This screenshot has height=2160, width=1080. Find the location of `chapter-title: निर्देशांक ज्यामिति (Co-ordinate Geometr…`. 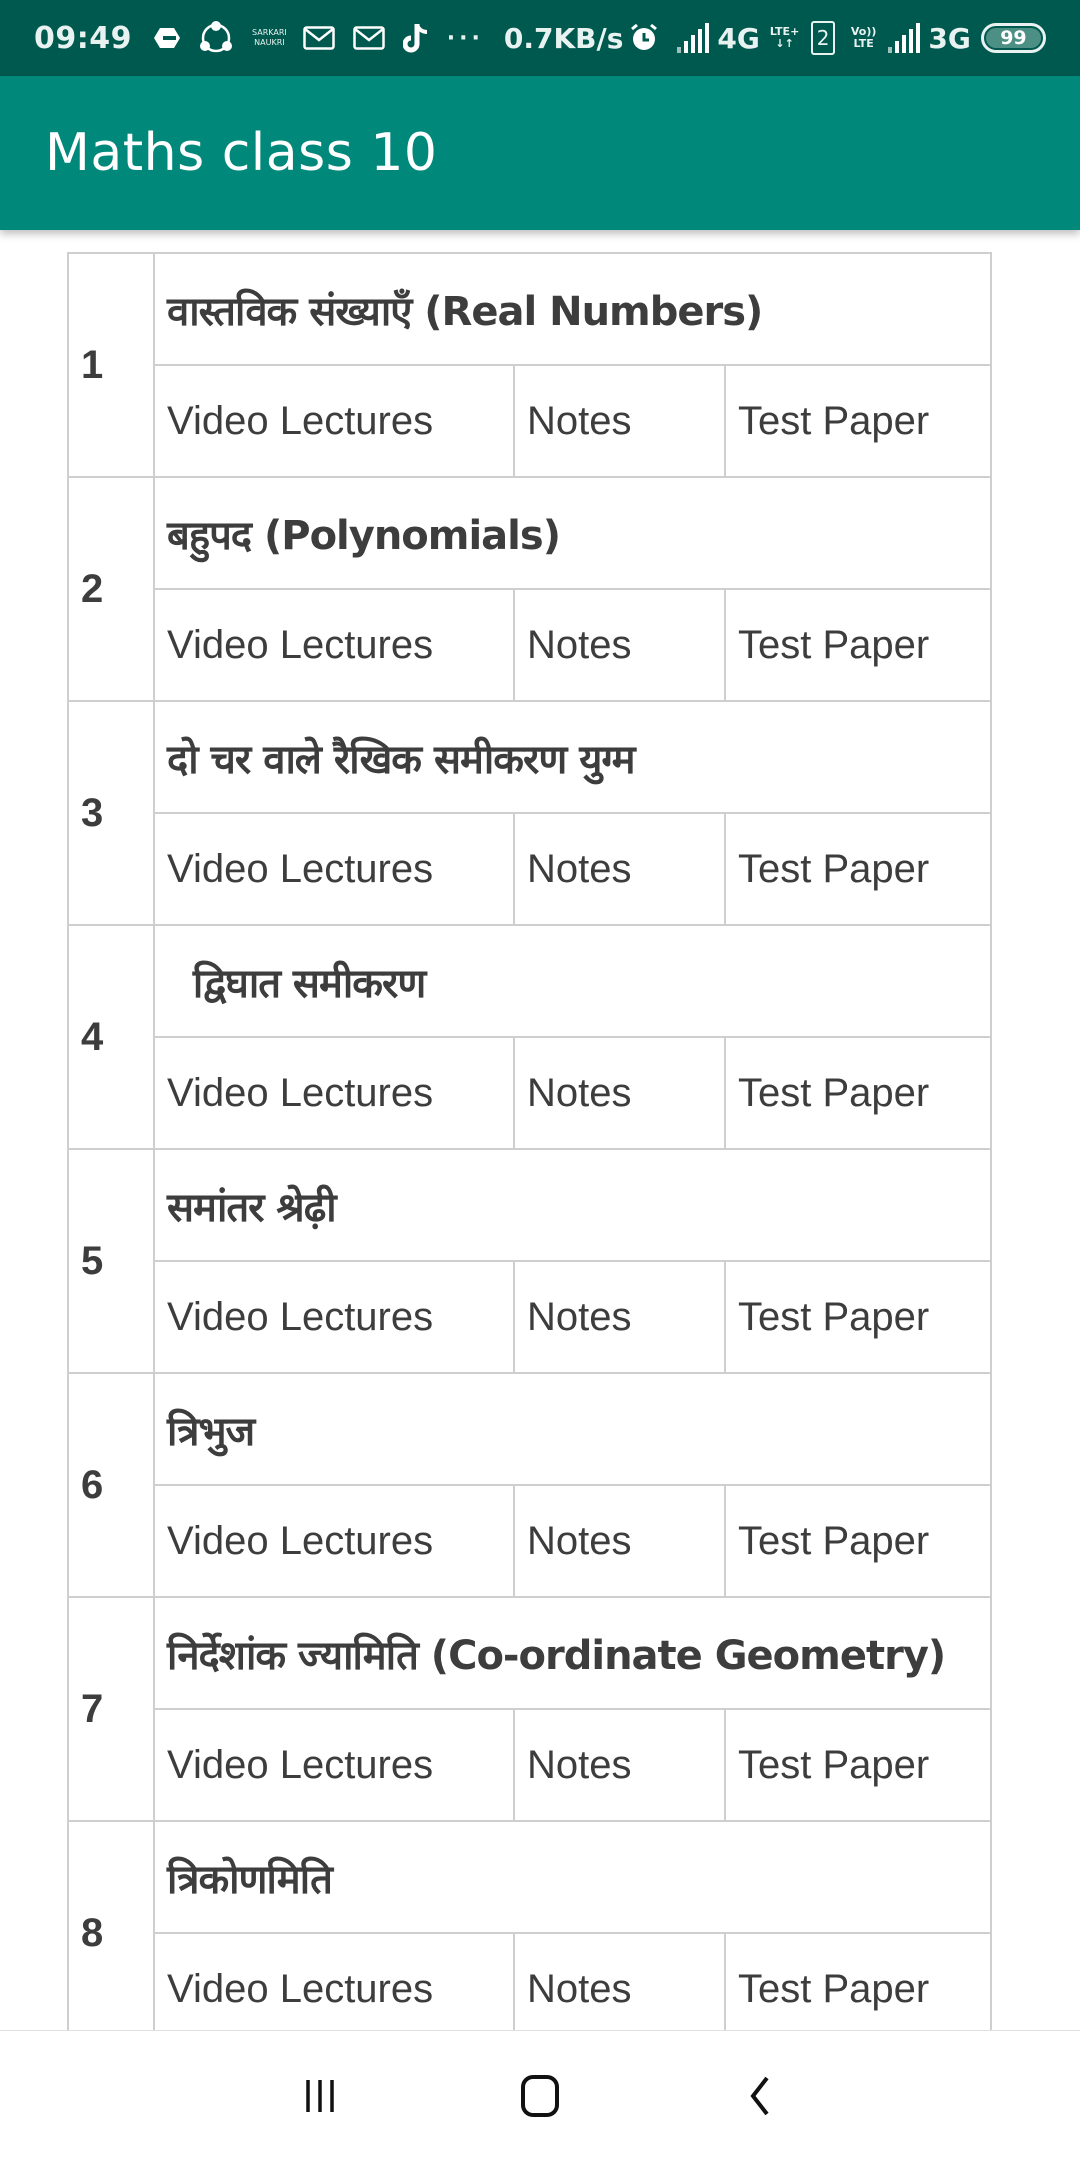

chapter-title: निर्देशांक ज्यामिति (Co-ordinate Geometr… is located at coordinates (572, 1653).